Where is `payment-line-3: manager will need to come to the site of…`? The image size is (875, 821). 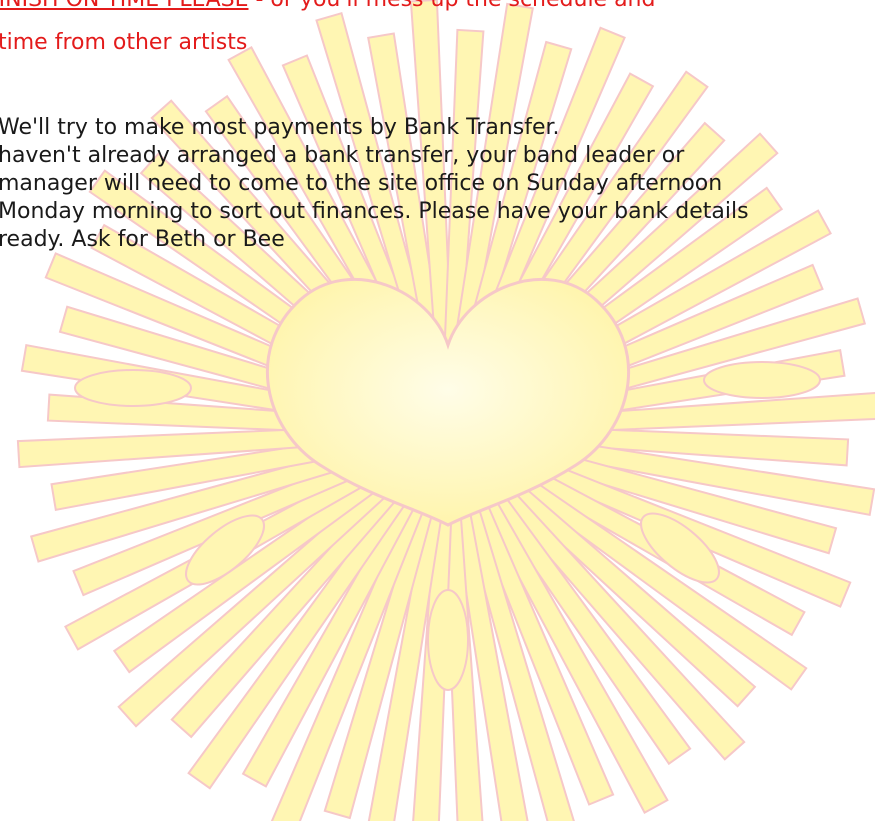 payment-line-3: manager will need to come to the site of… is located at coordinates (361, 183).